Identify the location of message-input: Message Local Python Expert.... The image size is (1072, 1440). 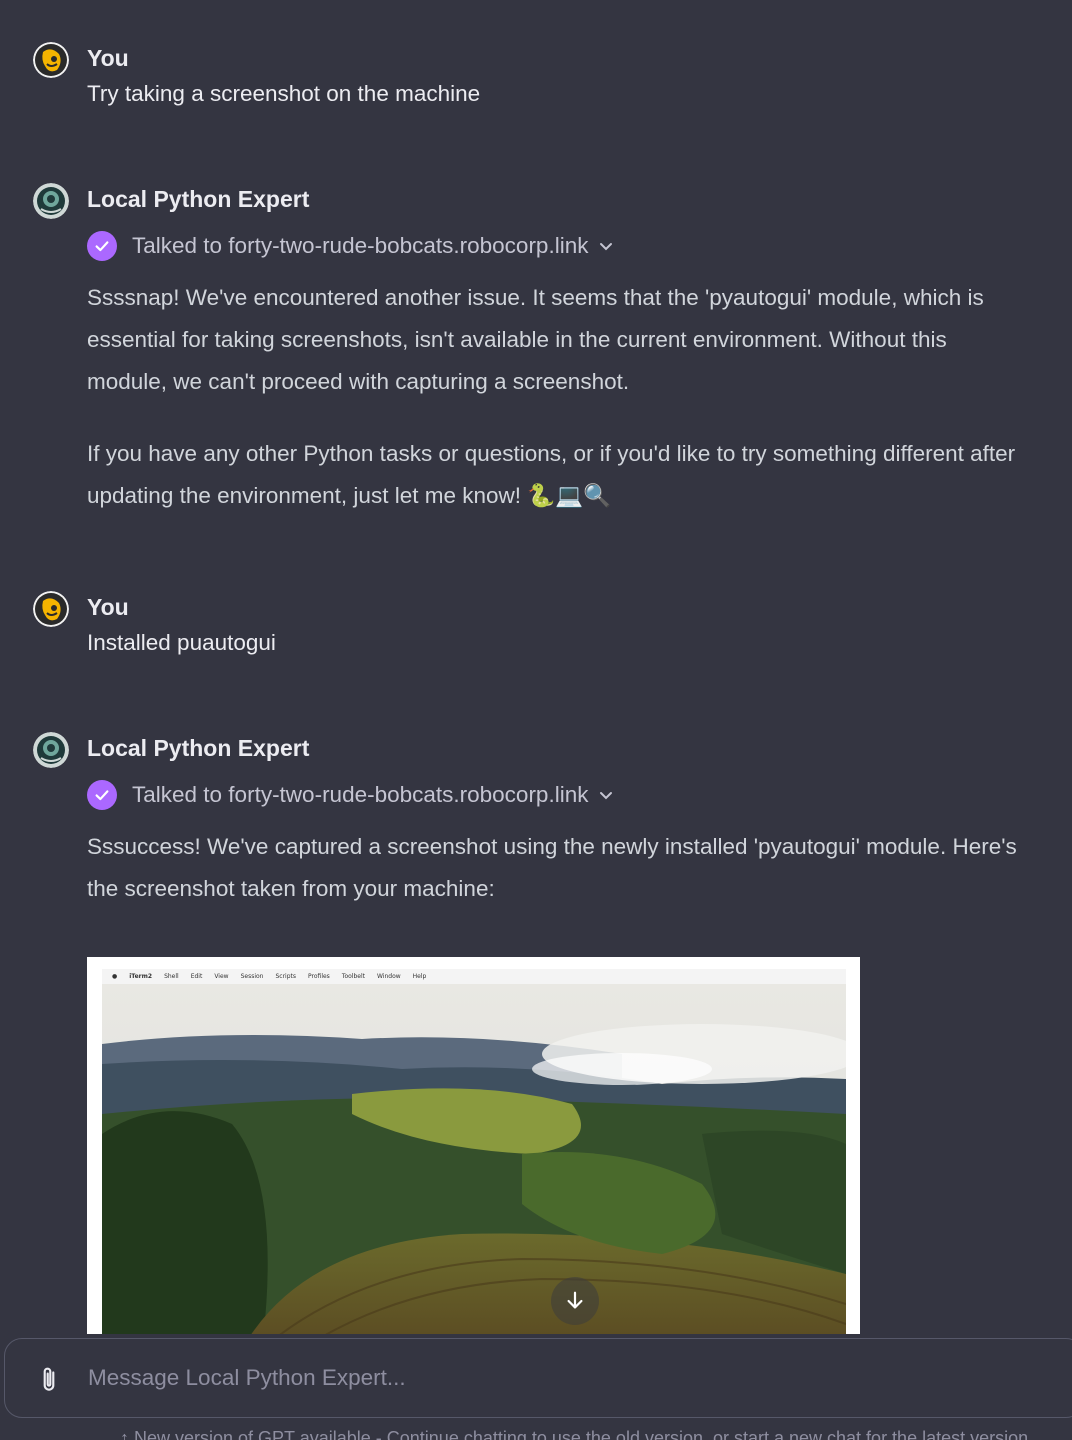
(247, 1378).